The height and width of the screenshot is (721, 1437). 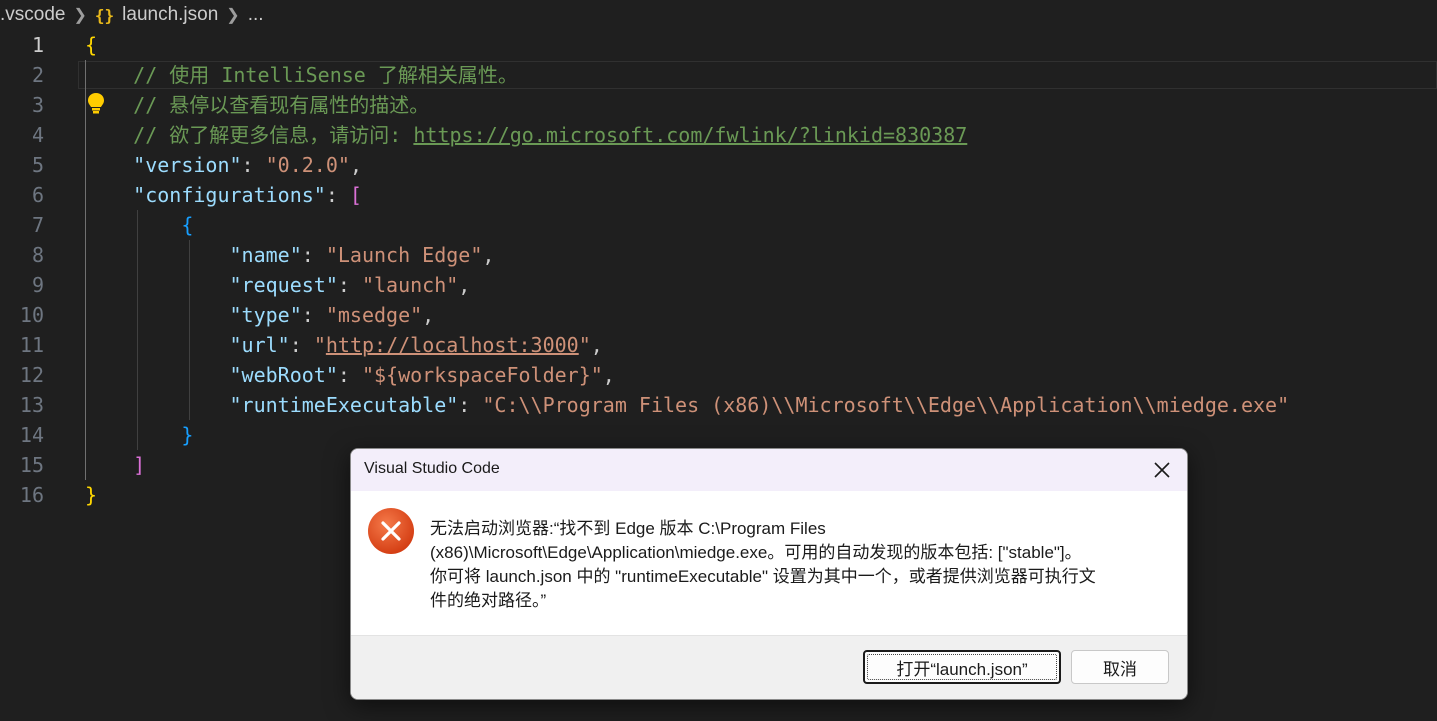 I want to click on code-line: 9 "request": "launch",, so click(x=718, y=285).